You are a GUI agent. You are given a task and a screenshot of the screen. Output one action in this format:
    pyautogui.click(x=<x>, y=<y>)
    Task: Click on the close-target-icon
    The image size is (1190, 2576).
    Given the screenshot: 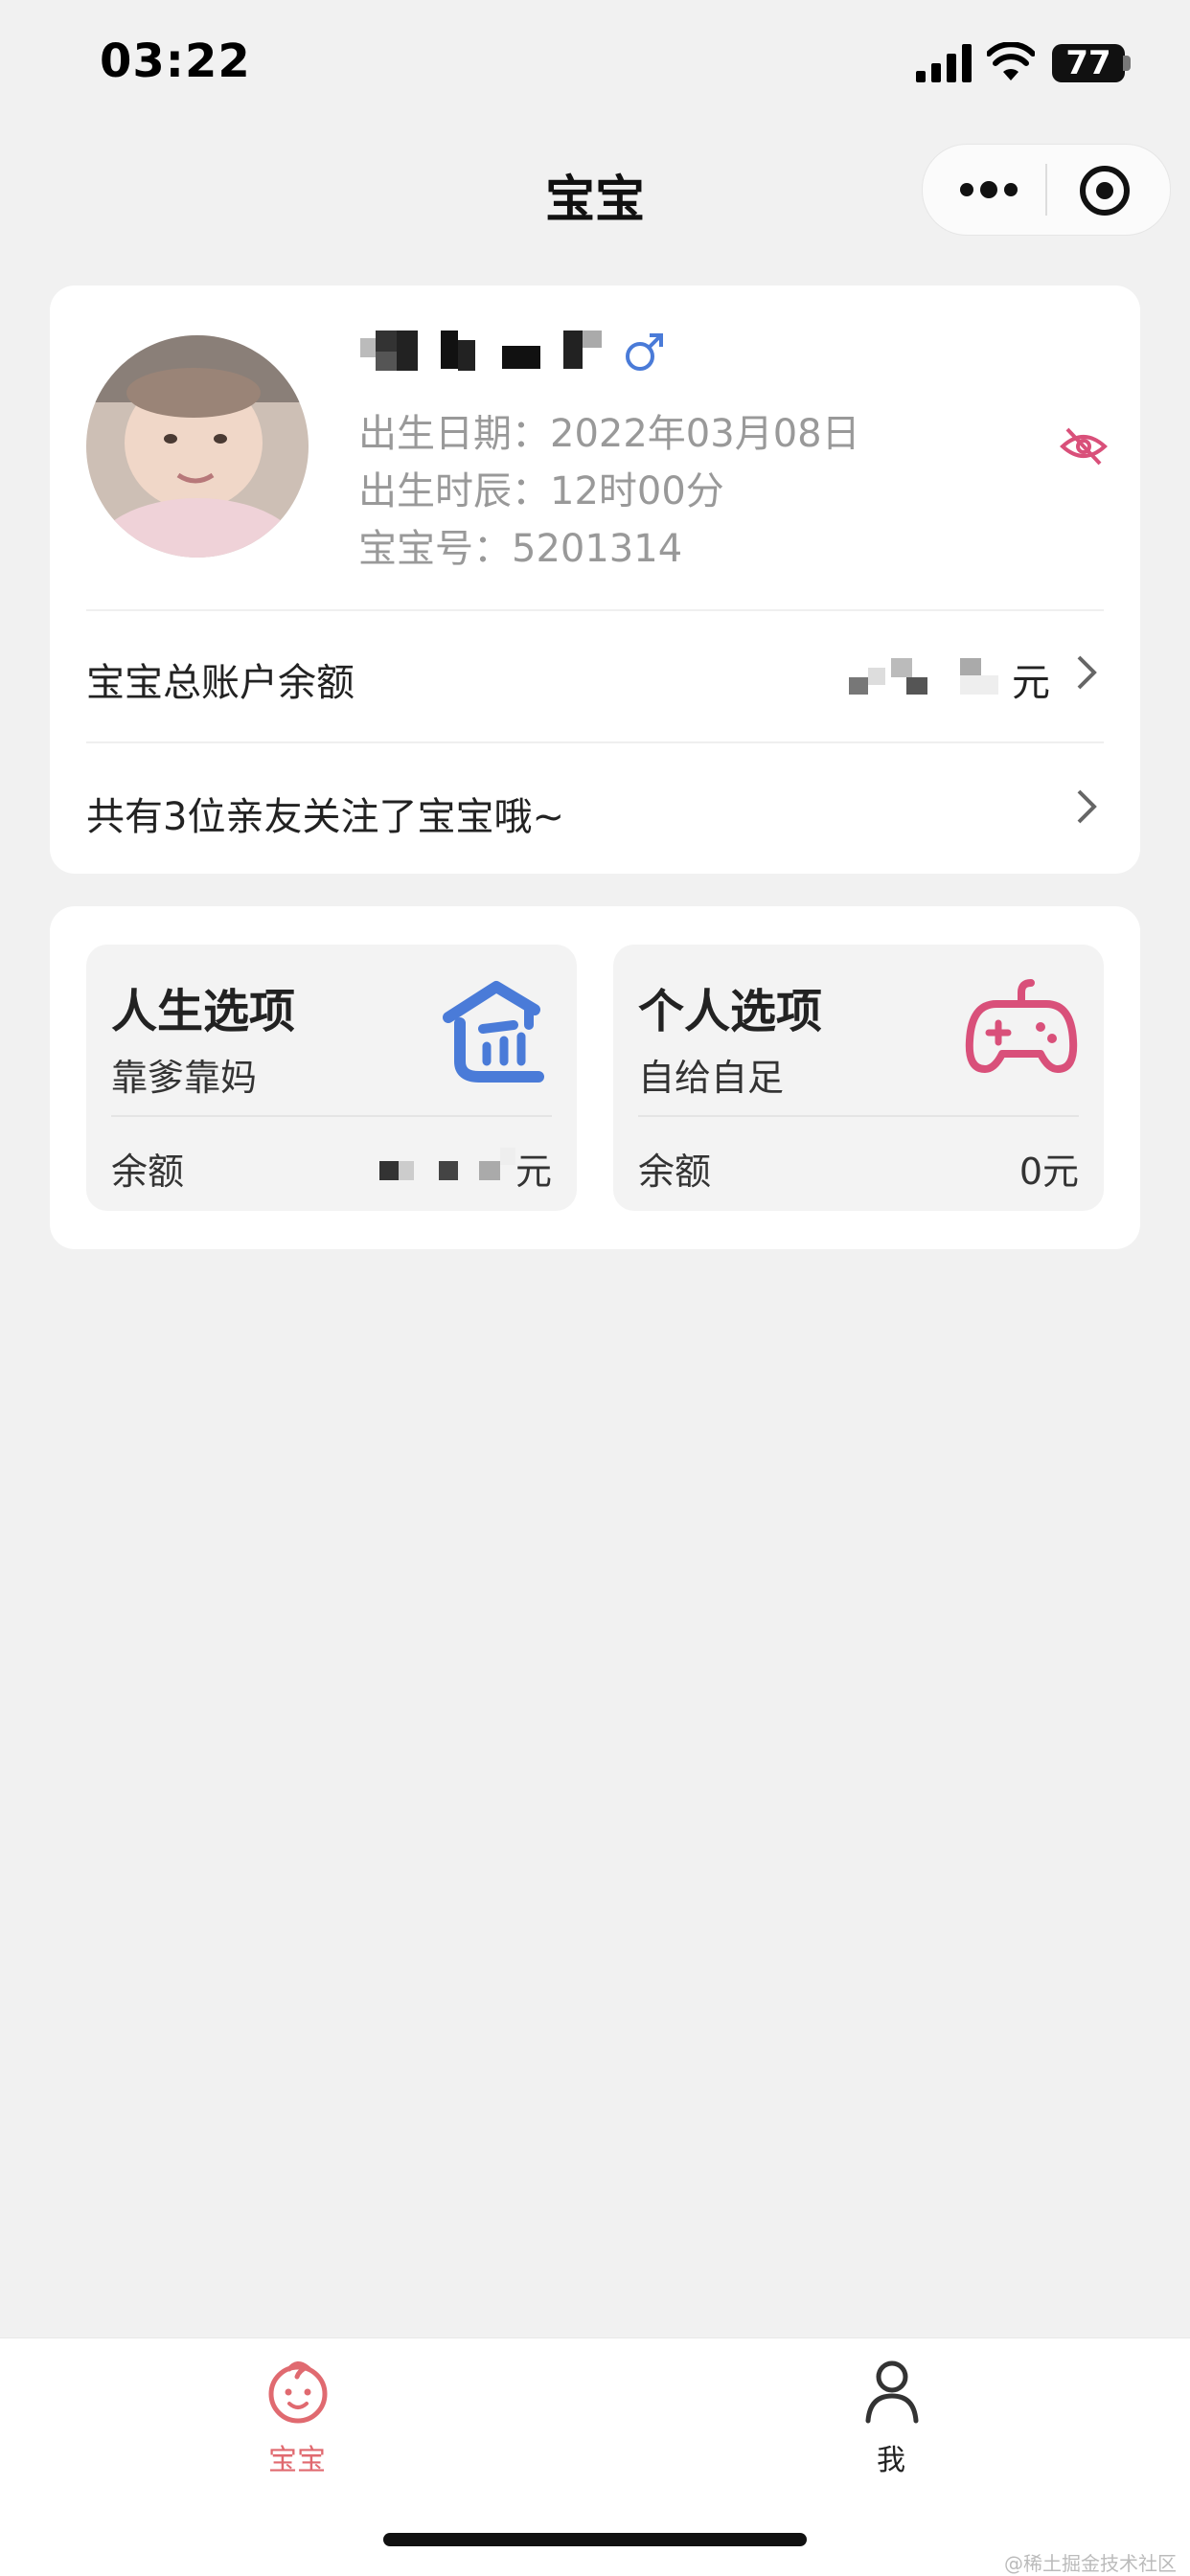 What is the action you would take?
    pyautogui.click(x=1105, y=190)
    